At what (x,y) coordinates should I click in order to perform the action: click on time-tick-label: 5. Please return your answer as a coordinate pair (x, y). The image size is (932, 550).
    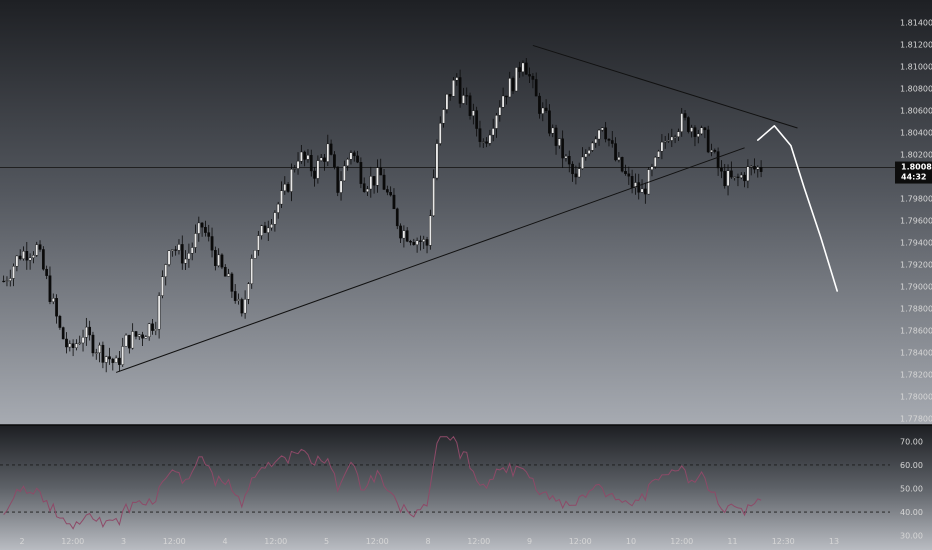
    Looking at the image, I should click on (326, 541).